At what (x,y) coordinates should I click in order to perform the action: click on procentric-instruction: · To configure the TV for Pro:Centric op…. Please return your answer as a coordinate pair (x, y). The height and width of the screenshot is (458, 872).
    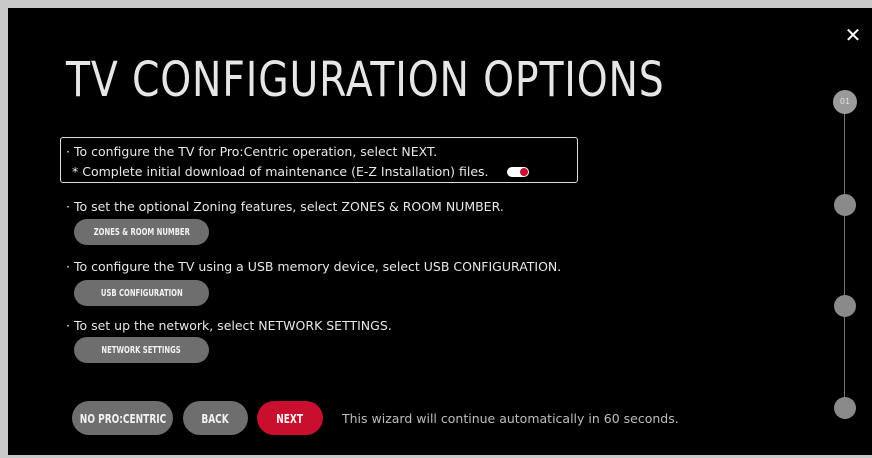
    Looking at the image, I should click on (252, 151).